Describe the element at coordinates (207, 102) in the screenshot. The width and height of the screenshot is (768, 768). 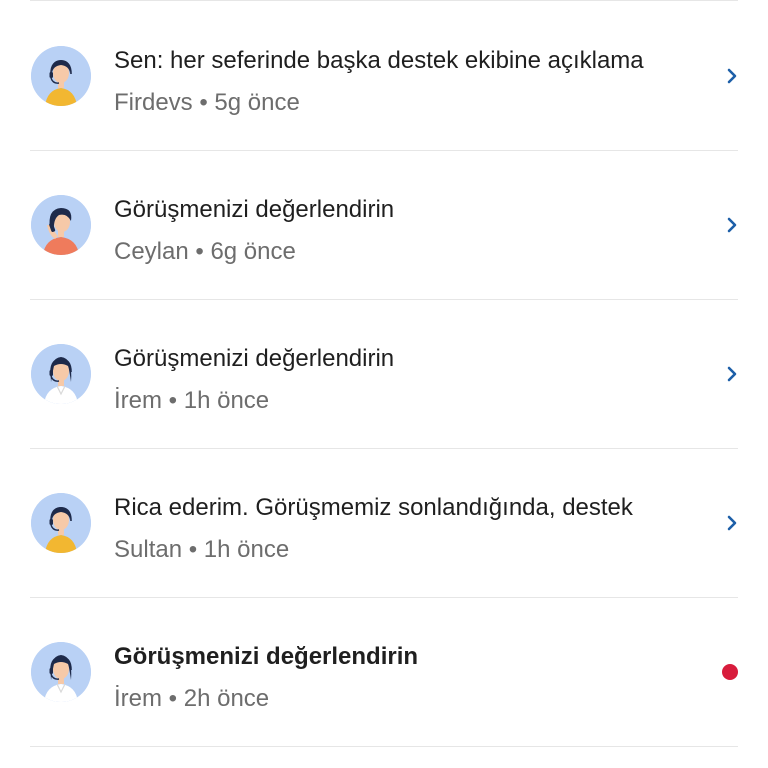
I see `conversation-meta: Firdevs • 5g önce` at that location.